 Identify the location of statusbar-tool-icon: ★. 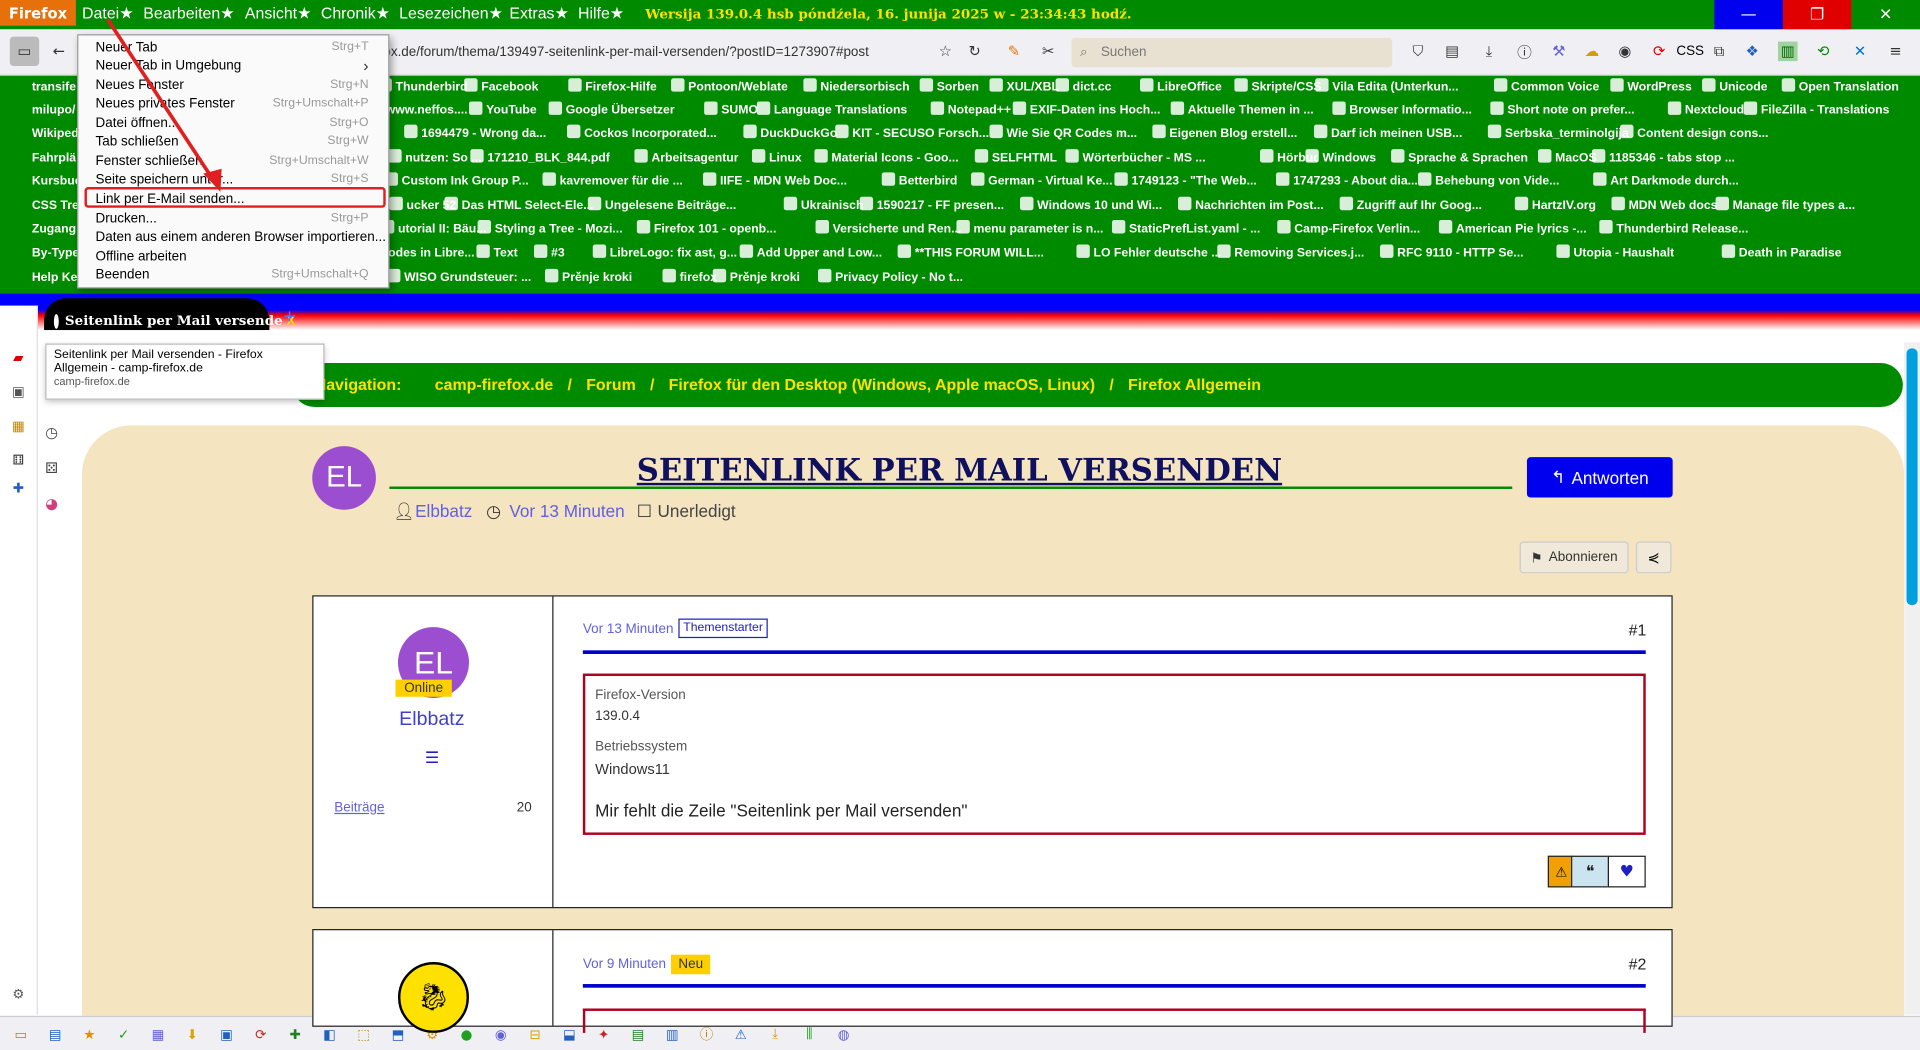
(89, 1034).